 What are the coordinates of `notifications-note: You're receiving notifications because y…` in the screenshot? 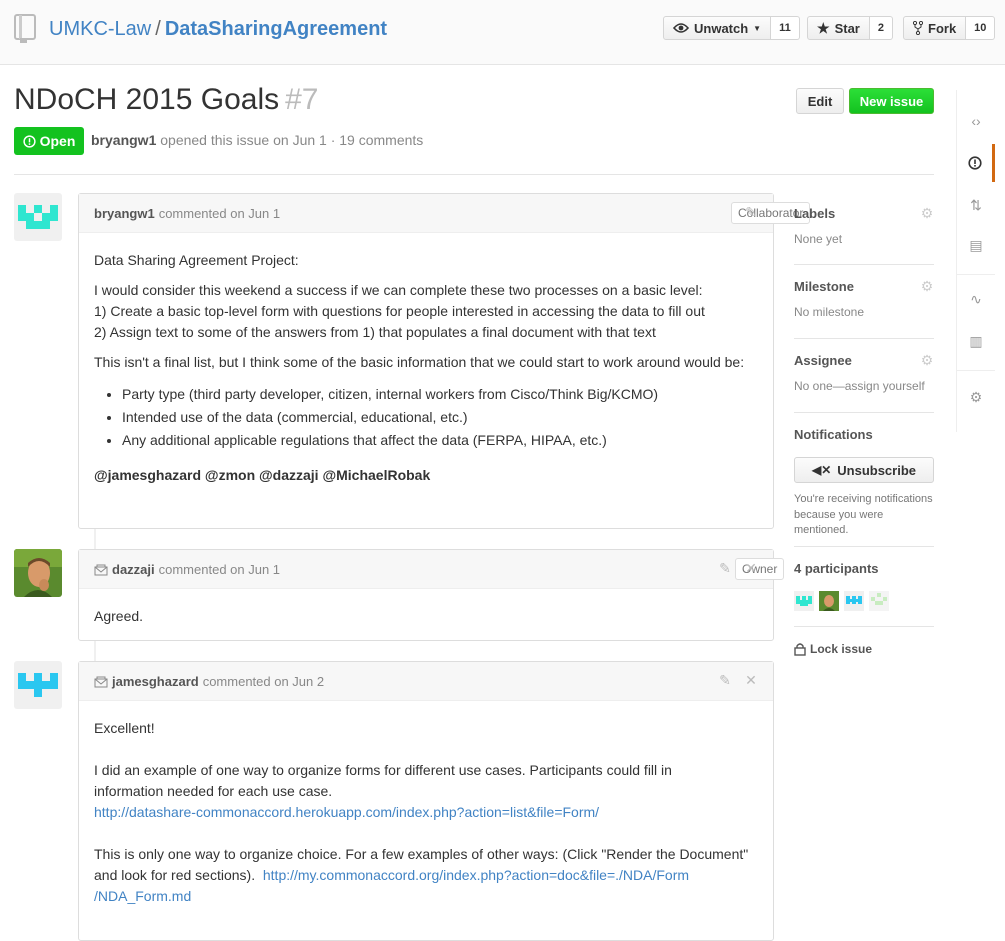 It's located at (863, 514).